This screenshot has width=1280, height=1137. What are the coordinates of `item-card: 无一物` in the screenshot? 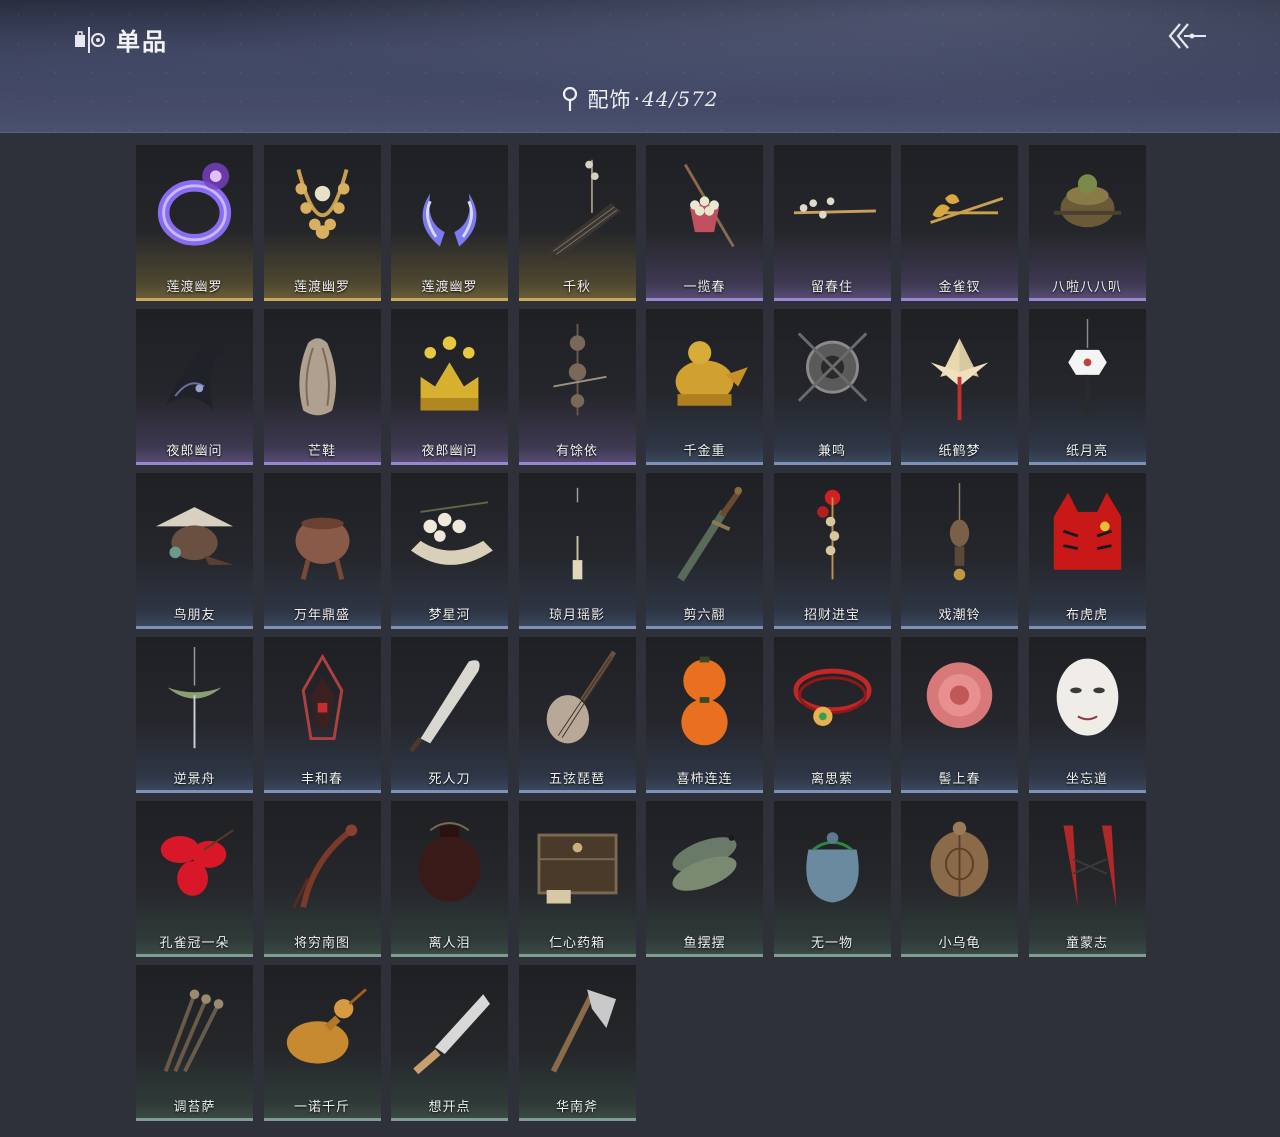 It's located at (832, 879).